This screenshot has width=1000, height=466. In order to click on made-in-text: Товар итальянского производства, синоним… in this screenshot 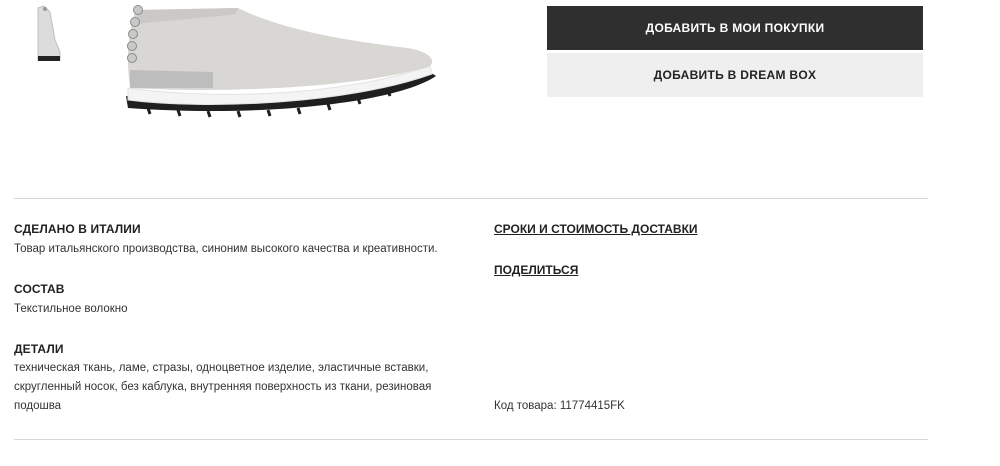, I will do `click(226, 249)`.